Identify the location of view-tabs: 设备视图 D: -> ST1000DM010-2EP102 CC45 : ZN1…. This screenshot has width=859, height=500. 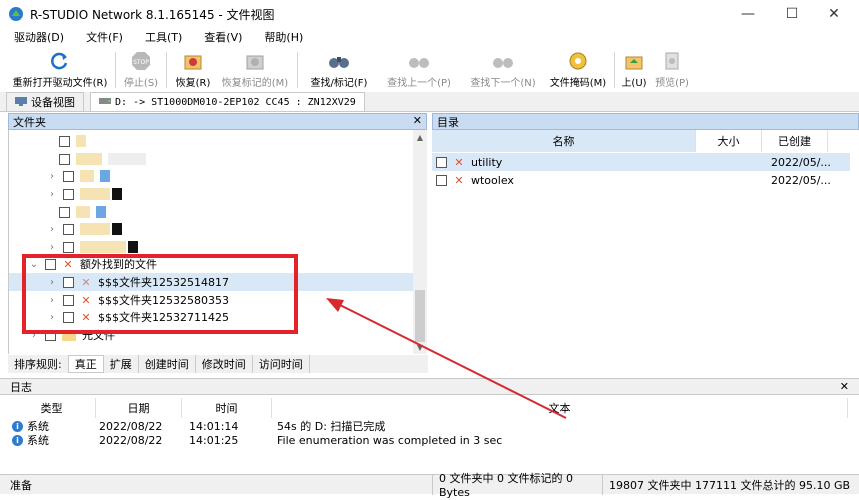
(429, 102).